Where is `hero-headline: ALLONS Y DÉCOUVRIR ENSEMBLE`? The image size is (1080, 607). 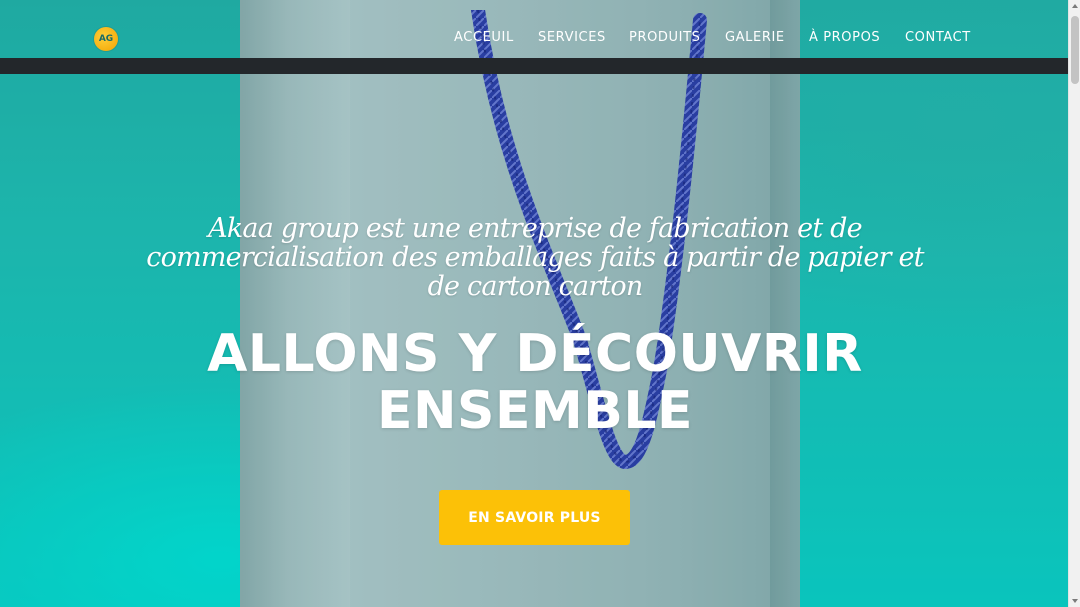 hero-headline: ALLONS Y DÉCOUVRIR ENSEMBLE is located at coordinates (535, 383).